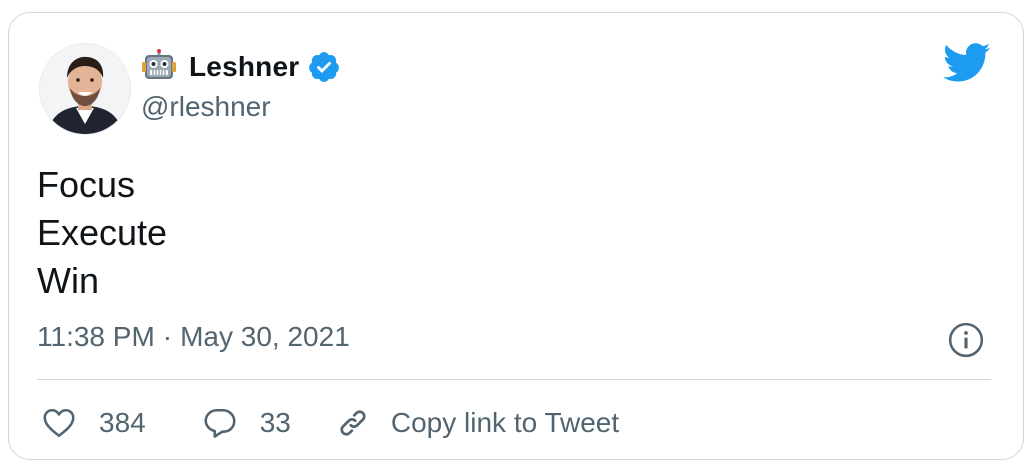  What do you see at coordinates (275, 422) in the screenshot?
I see `reply-count: 33` at bounding box center [275, 422].